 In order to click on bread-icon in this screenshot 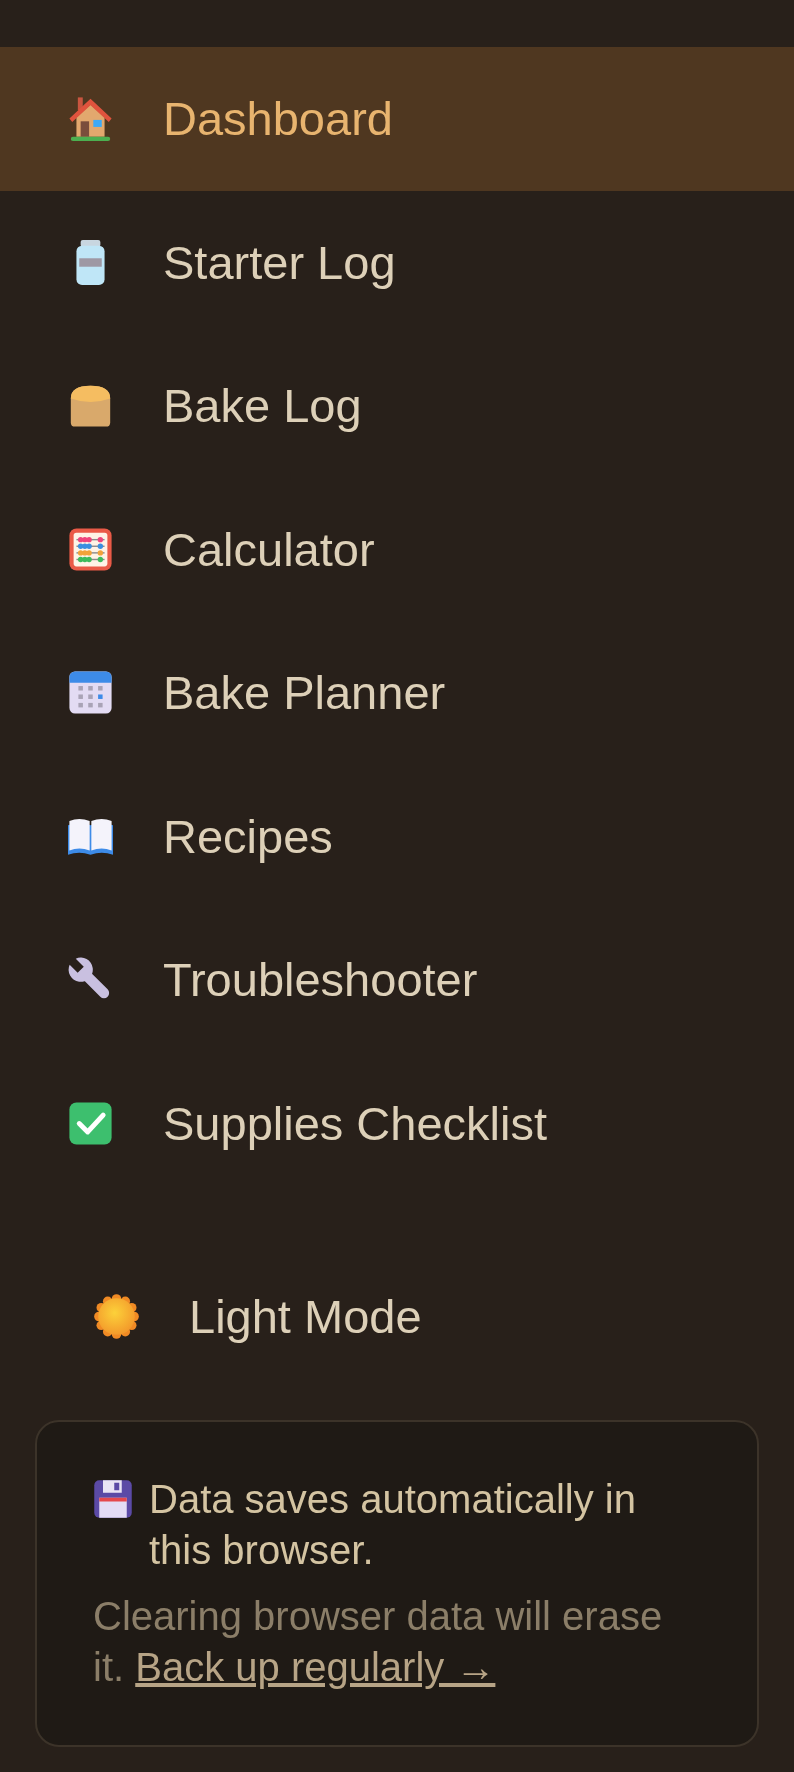, I will do `click(90, 406)`.